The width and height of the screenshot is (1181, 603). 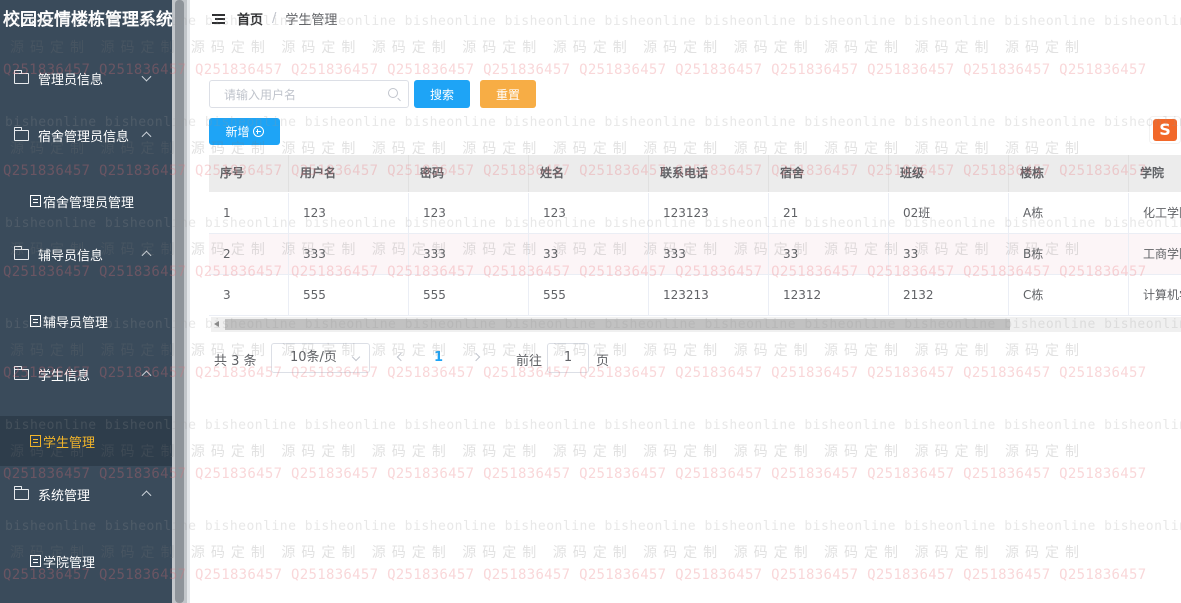 I want to click on goto-suffix: 页, so click(x=603, y=361).